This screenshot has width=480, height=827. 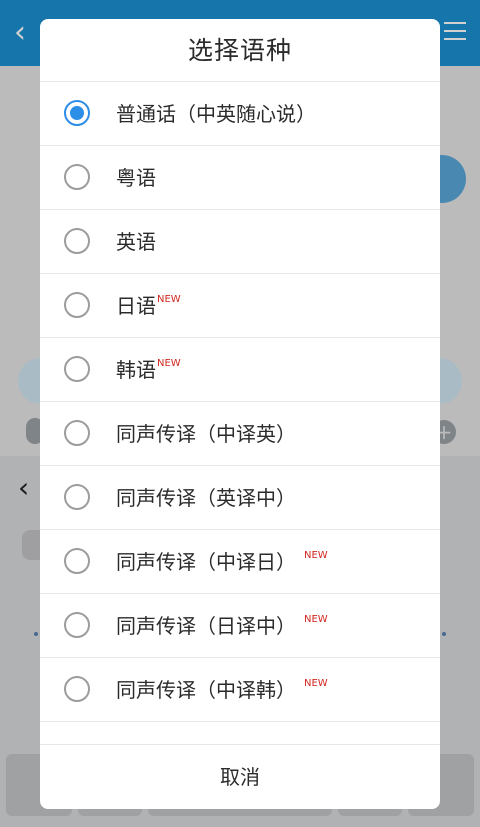 I want to click on option-text: 日语, so click(x=136, y=306).